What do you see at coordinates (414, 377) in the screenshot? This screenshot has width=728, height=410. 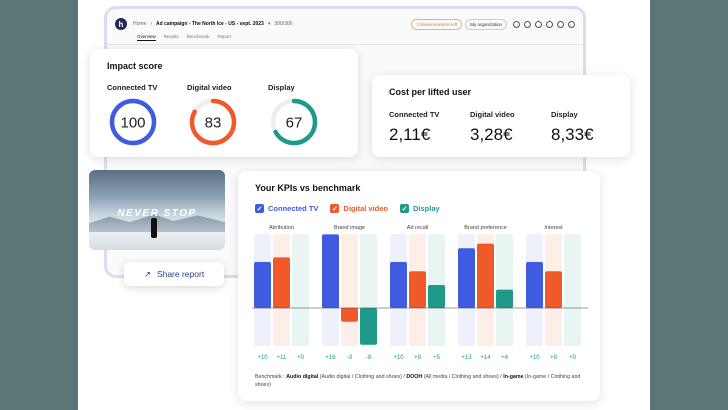 I see `benchmark-name: DOOH` at bounding box center [414, 377].